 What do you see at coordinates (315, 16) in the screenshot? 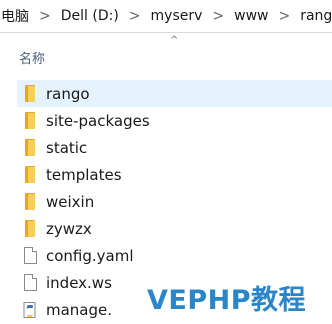
I see `breadcrumb-item-rango: rango` at bounding box center [315, 16].